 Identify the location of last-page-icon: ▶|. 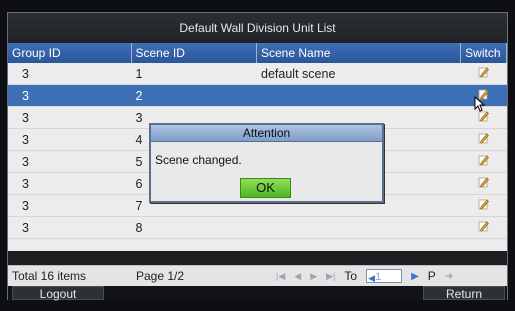
(330, 276).